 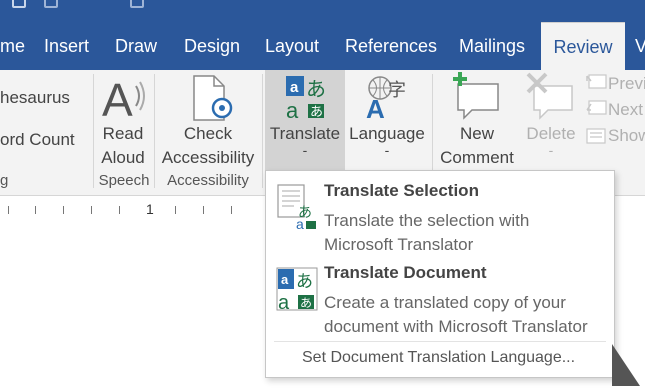 I want to click on translate-dropdown-arrow: -, so click(x=305, y=150).